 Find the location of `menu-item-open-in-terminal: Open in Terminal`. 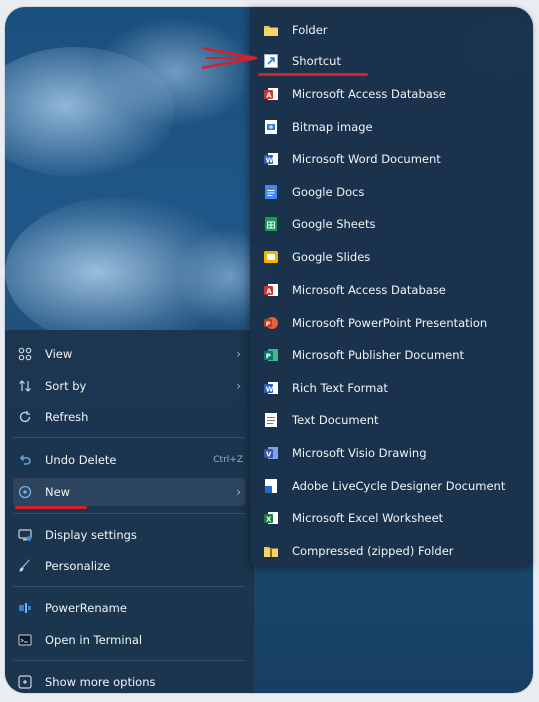

menu-item-open-in-terminal: Open in Terminal is located at coordinates (129, 640).